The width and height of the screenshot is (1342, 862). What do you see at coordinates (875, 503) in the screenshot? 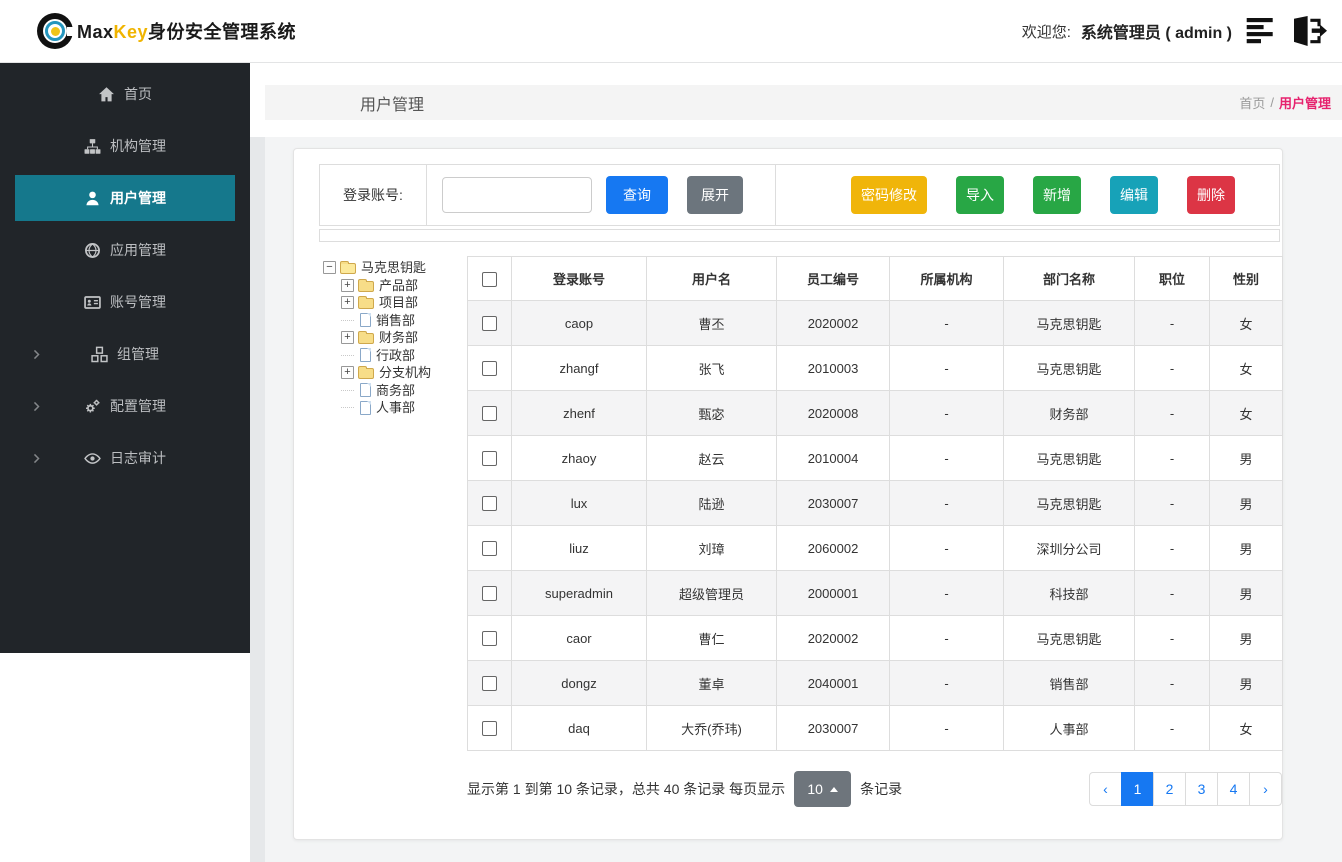
I see `table-row: lux 陆逊 2030007- 马克思钥匙 - 男` at bounding box center [875, 503].